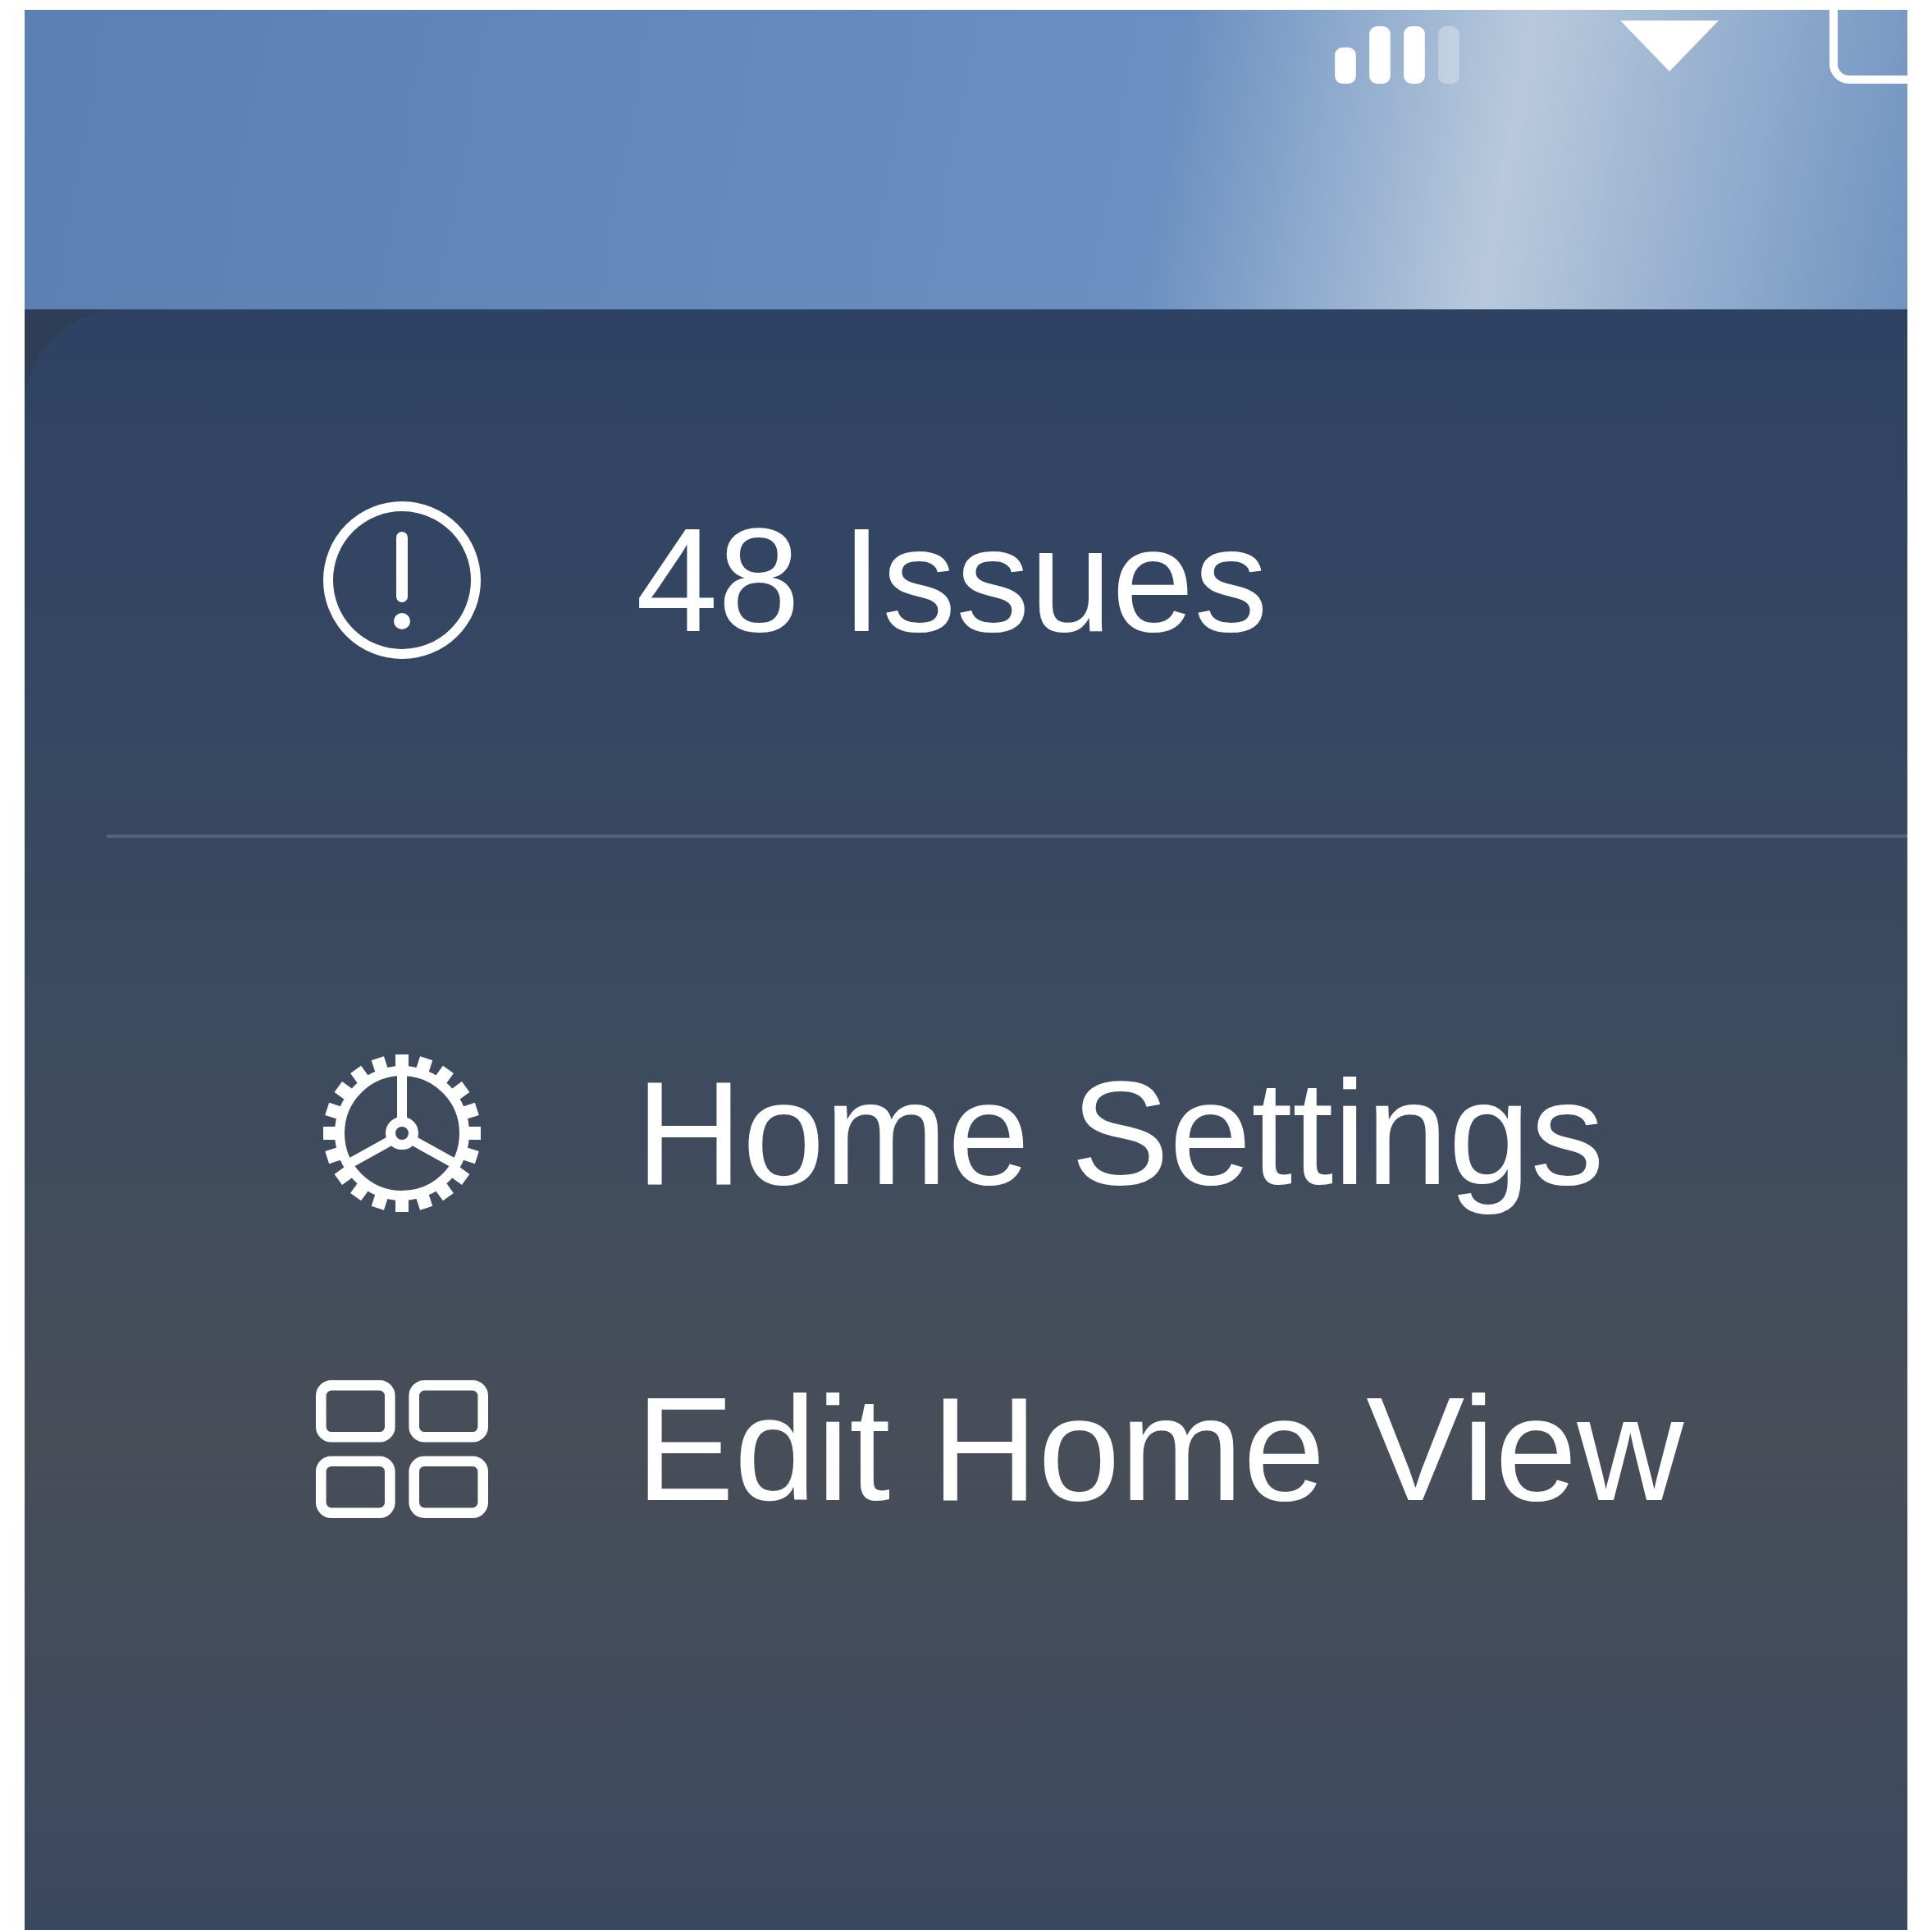 The image size is (1932, 1930). What do you see at coordinates (966, 580) in the screenshot?
I see `menu-item: 48 Issues` at bounding box center [966, 580].